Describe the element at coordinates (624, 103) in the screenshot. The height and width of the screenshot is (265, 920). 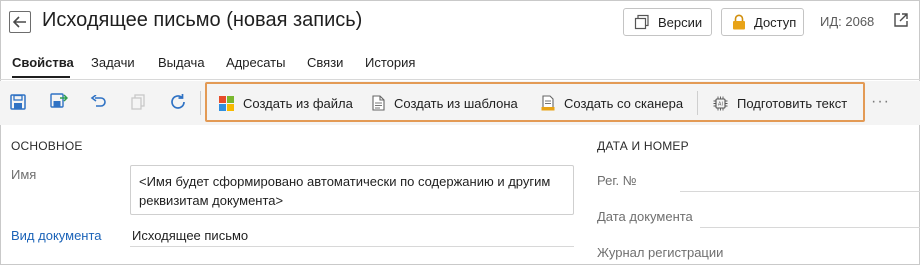
I see `create-from-scanner-label: Создать со сканера` at that location.